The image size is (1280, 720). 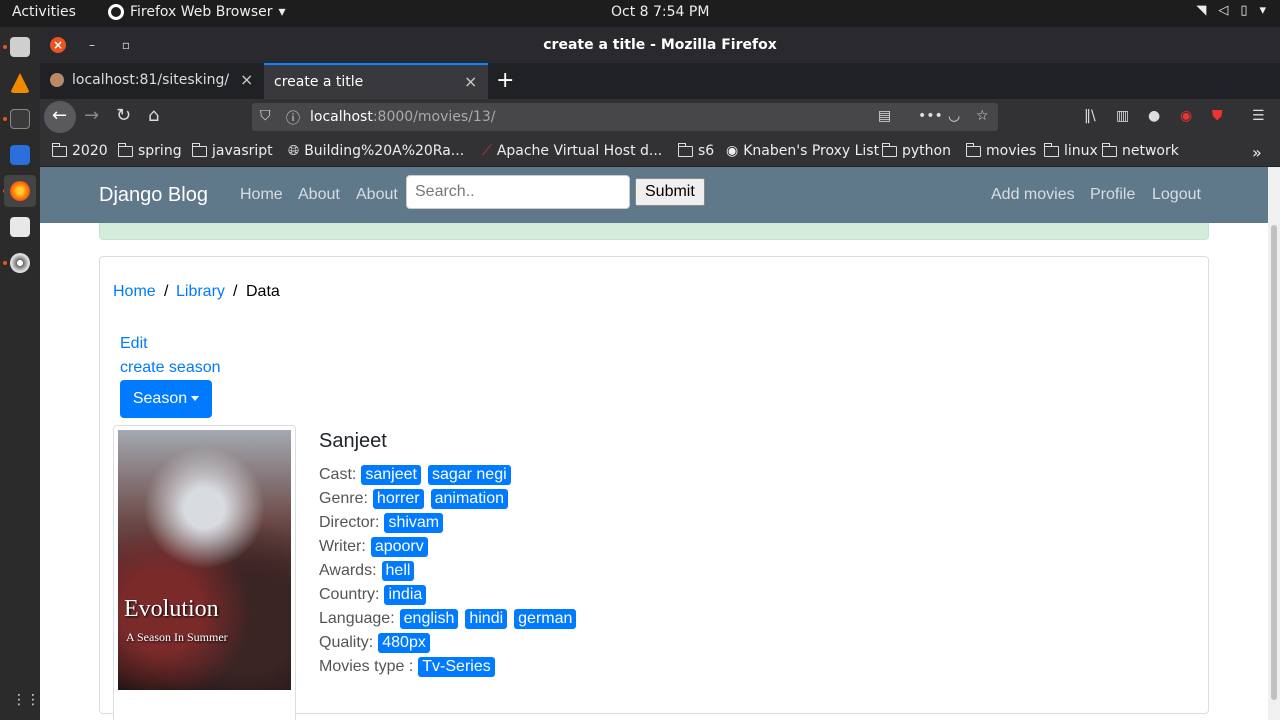 I want to click on new-tab-icon: +, so click(x=505, y=80).